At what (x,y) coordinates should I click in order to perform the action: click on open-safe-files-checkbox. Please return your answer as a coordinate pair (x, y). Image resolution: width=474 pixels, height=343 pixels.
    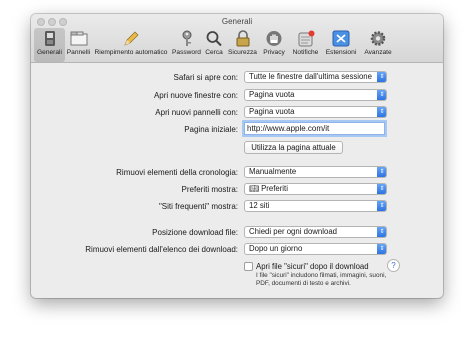
    Looking at the image, I should click on (248, 266).